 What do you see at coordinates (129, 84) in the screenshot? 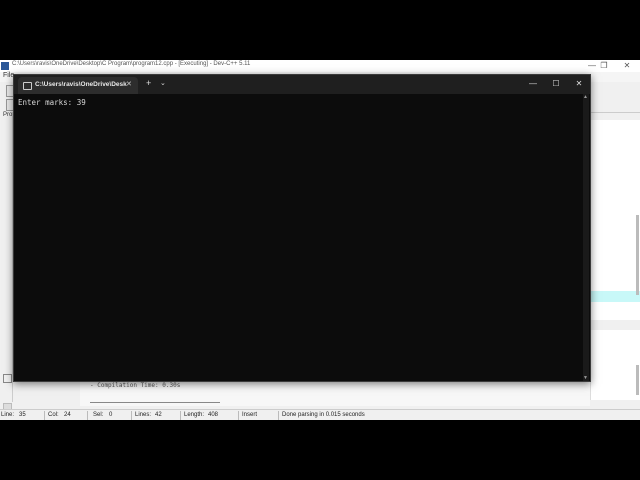
I see `tab-close-icon: ✕` at bounding box center [129, 84].